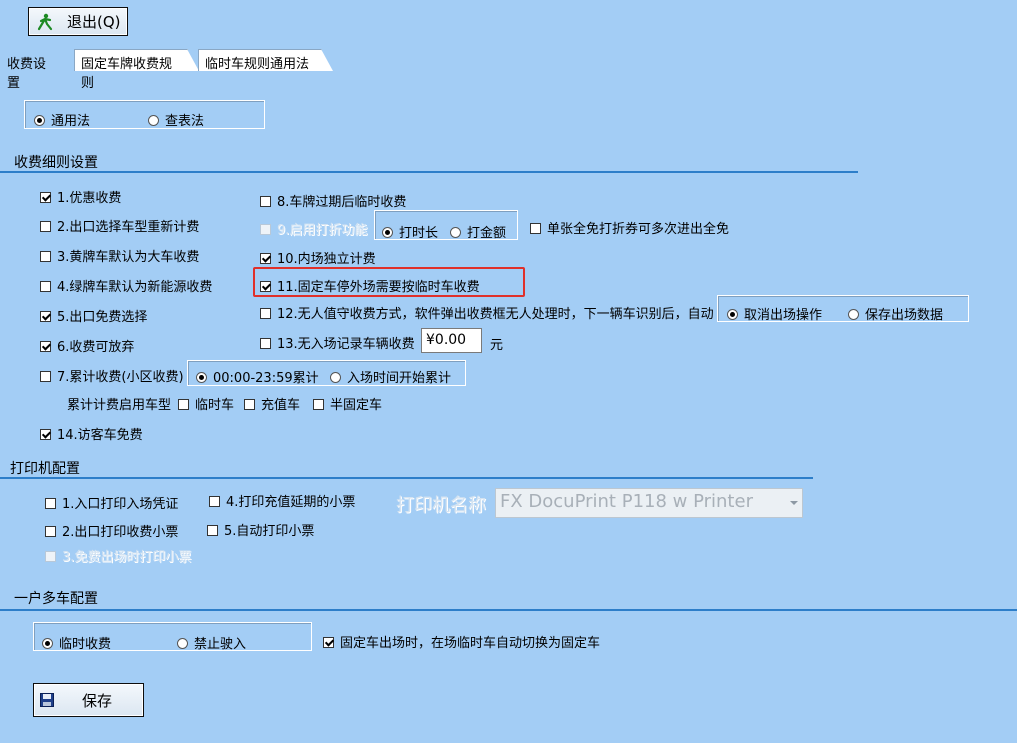 The width and height of the screenshot is (1017, 743). What do you see at coordinates (56, 163) in the screenshot?
I see `fee-rules-title: 收费细则设置` at bounding box center [56, 163].